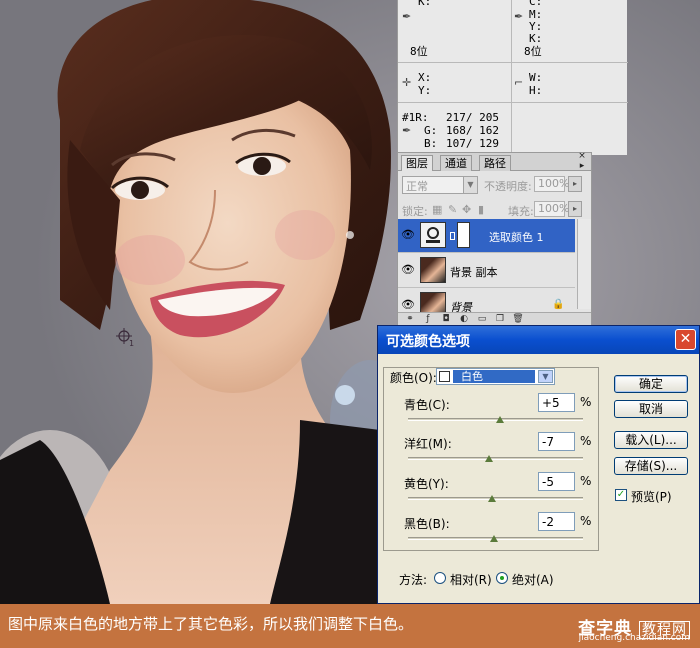 The width and height of the screenshot is (700, 648). I want to click on colors-label: 颜色(O):, so click(413, 378).